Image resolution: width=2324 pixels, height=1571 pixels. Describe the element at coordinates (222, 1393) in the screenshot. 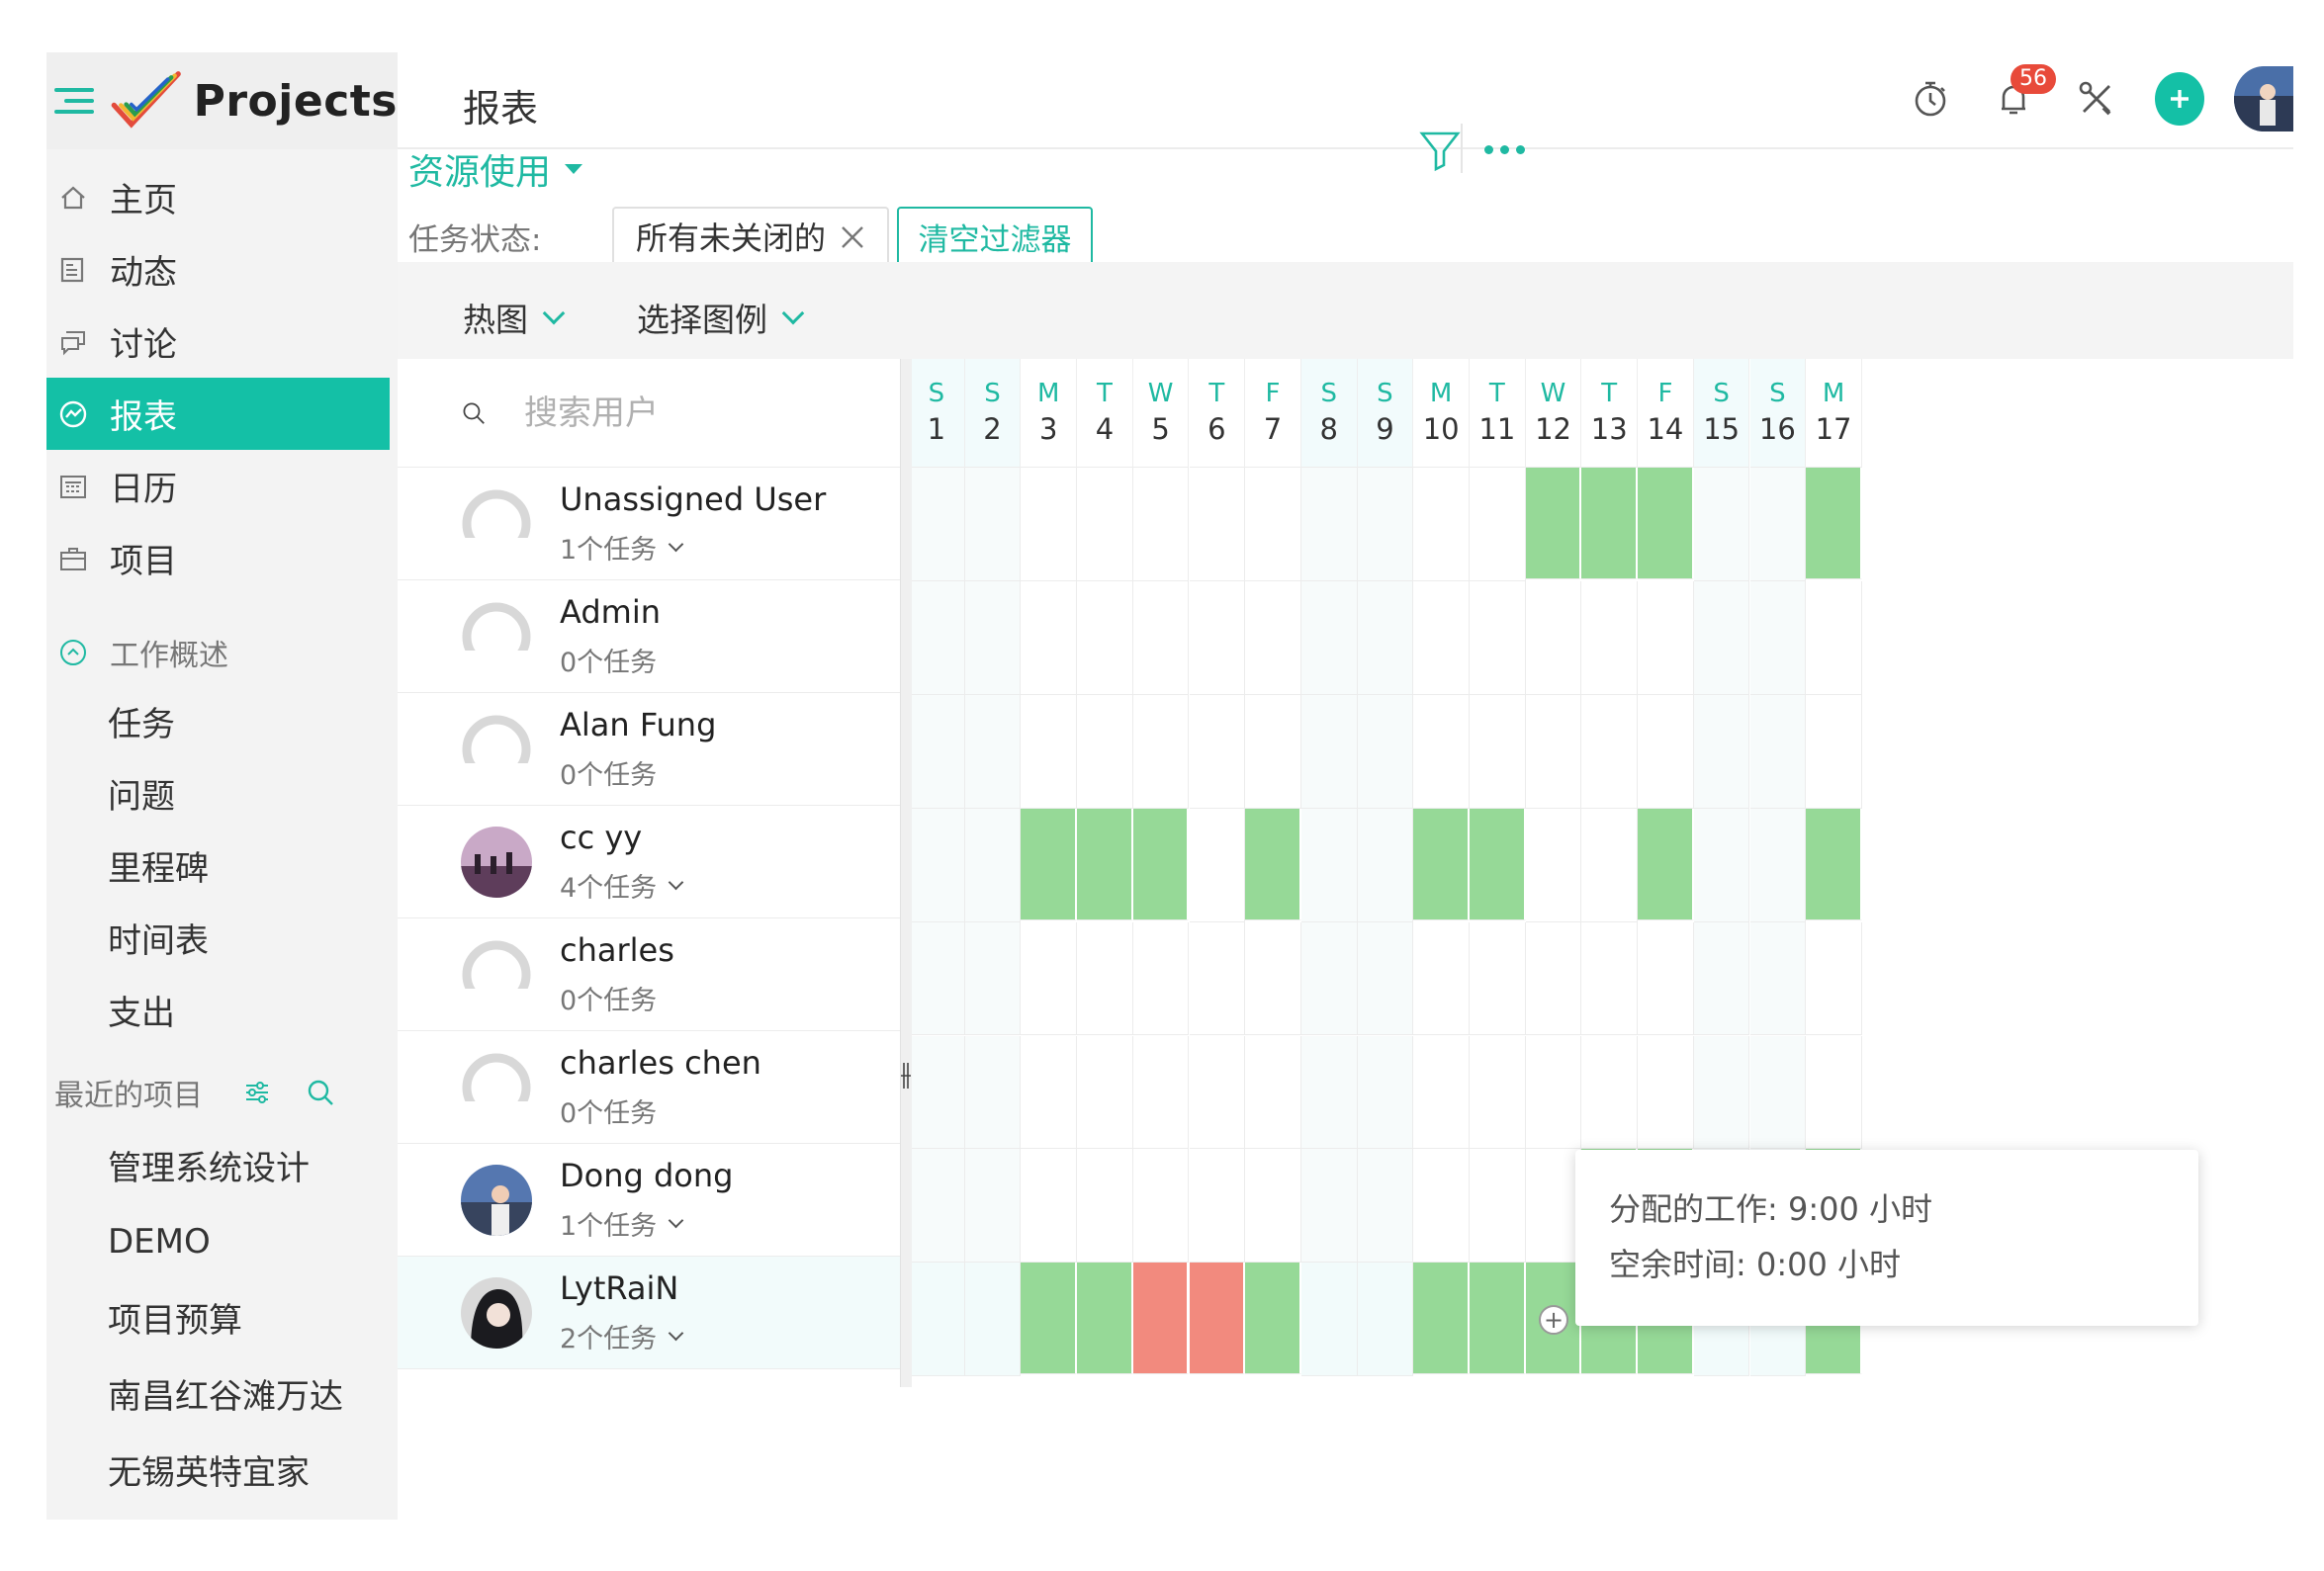

I see `recent-project-item: 南昌红谷滩万达` at that location.